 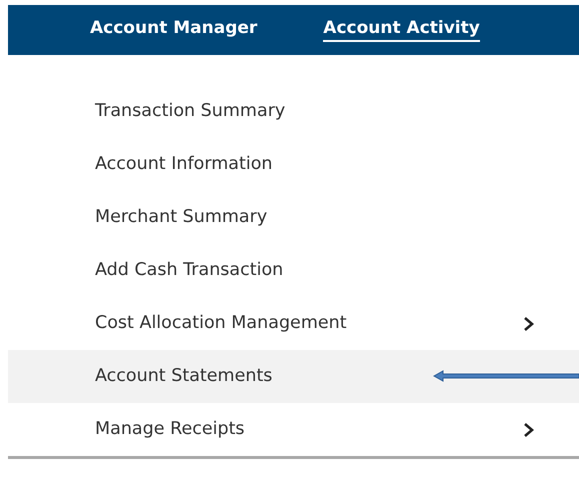 I want to click on menu-item: Account Information, so click(x=184, y=164).